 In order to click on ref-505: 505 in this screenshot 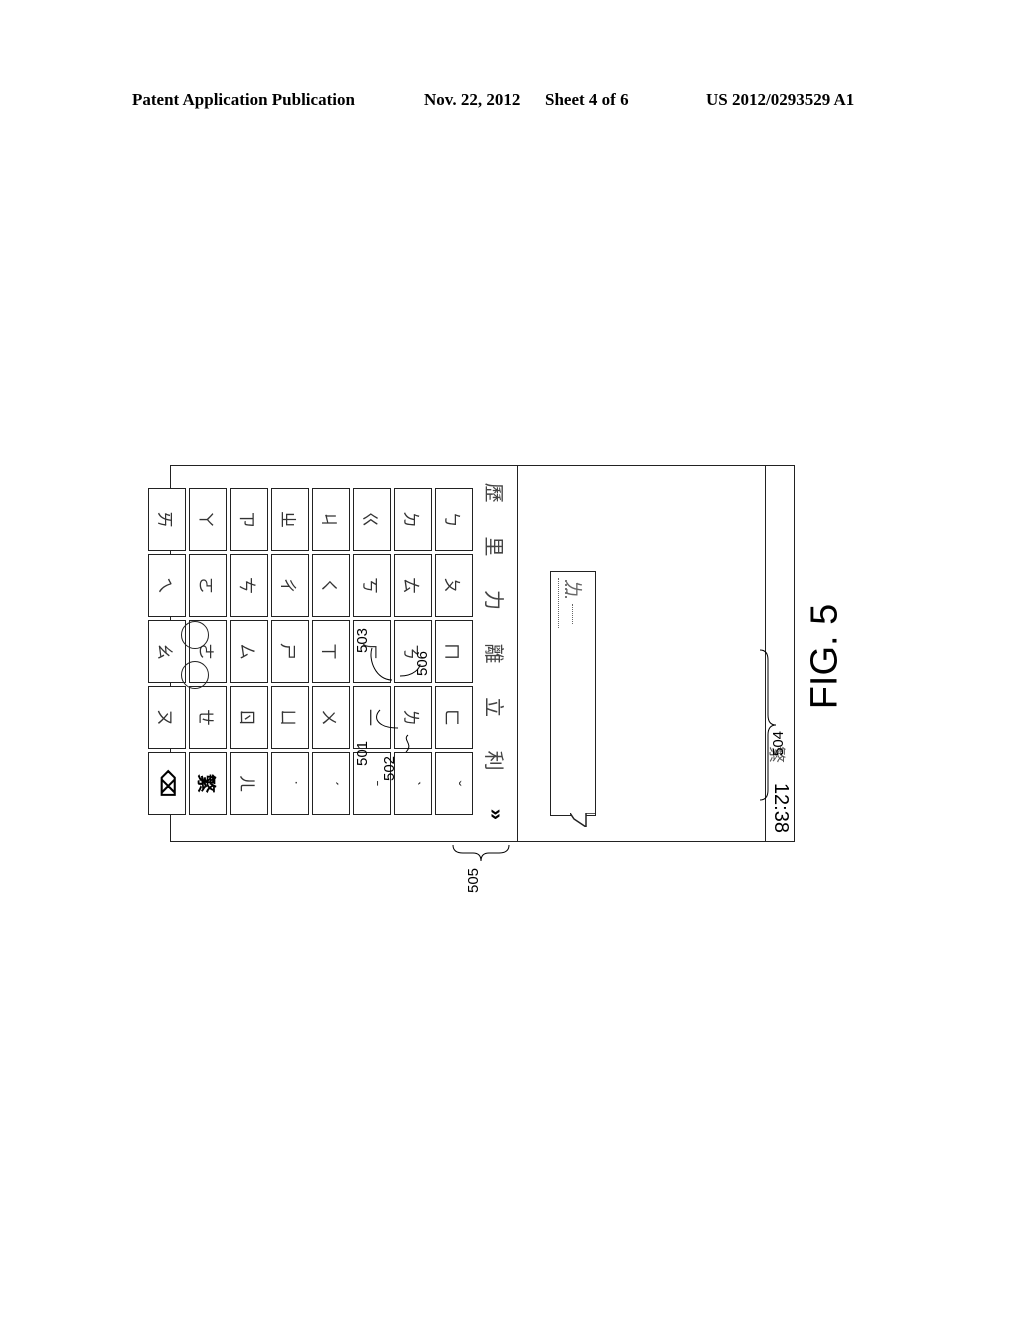, I will do `click(474, 880)`.